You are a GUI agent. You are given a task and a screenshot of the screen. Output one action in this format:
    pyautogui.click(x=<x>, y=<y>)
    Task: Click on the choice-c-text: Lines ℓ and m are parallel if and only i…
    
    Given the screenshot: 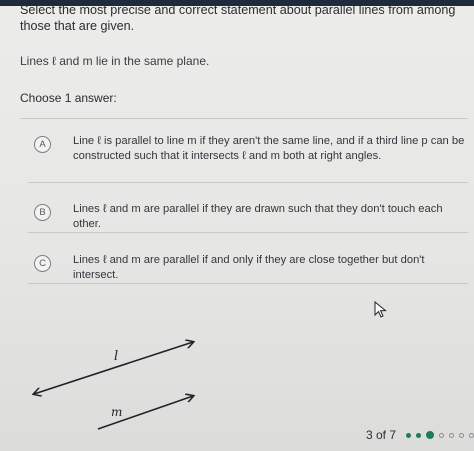 What is the action you would take?
    pyautogui.click(x=249, y=267)
    